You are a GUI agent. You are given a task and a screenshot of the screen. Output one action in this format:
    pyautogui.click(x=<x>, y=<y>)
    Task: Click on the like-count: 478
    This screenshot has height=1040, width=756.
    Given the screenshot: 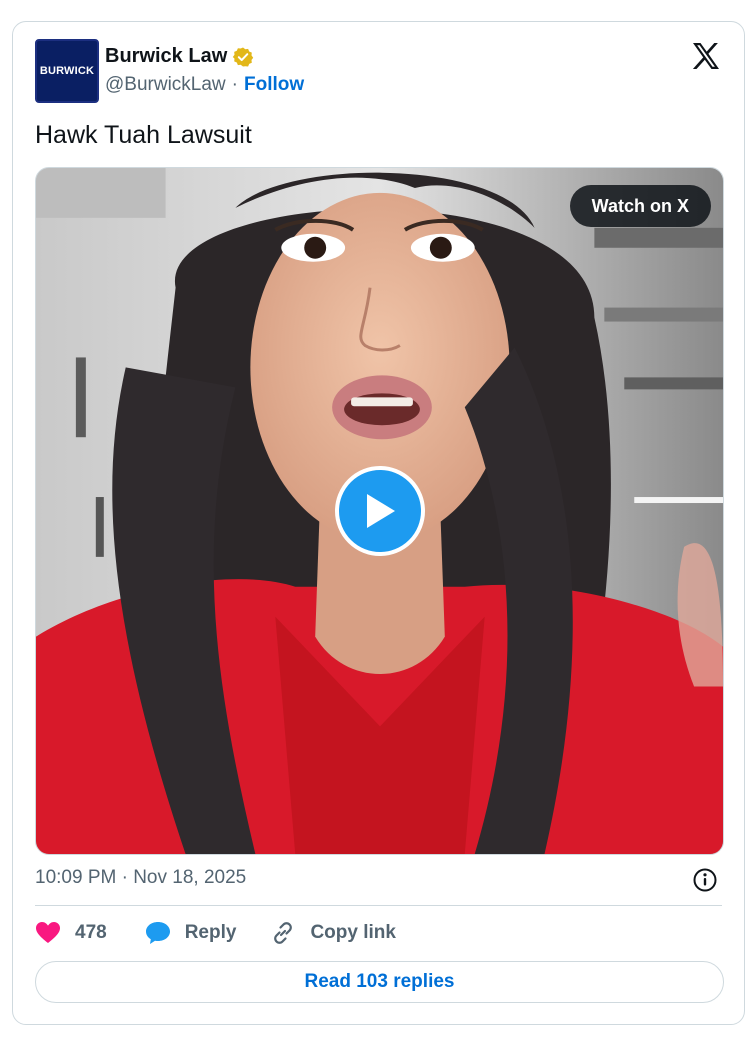 What is the action you would take?
    pyautogui.click(x=91, y=932)
    